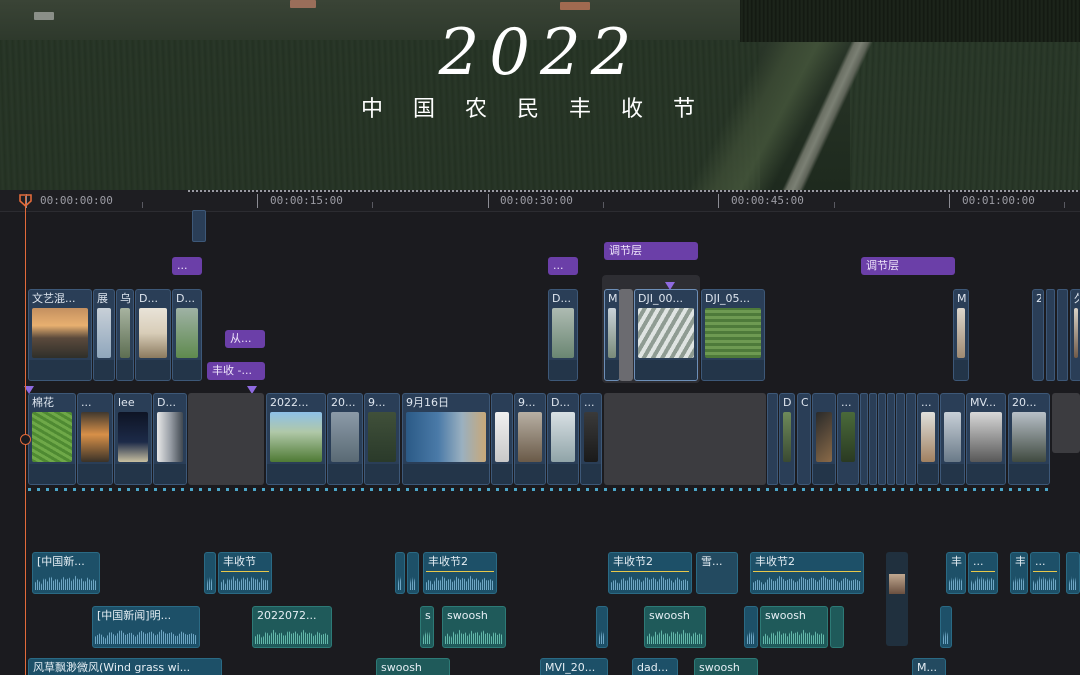 This screenshot has height=675, width=1080. I want to click on overlay-clip: 乌, so click(125, 335).